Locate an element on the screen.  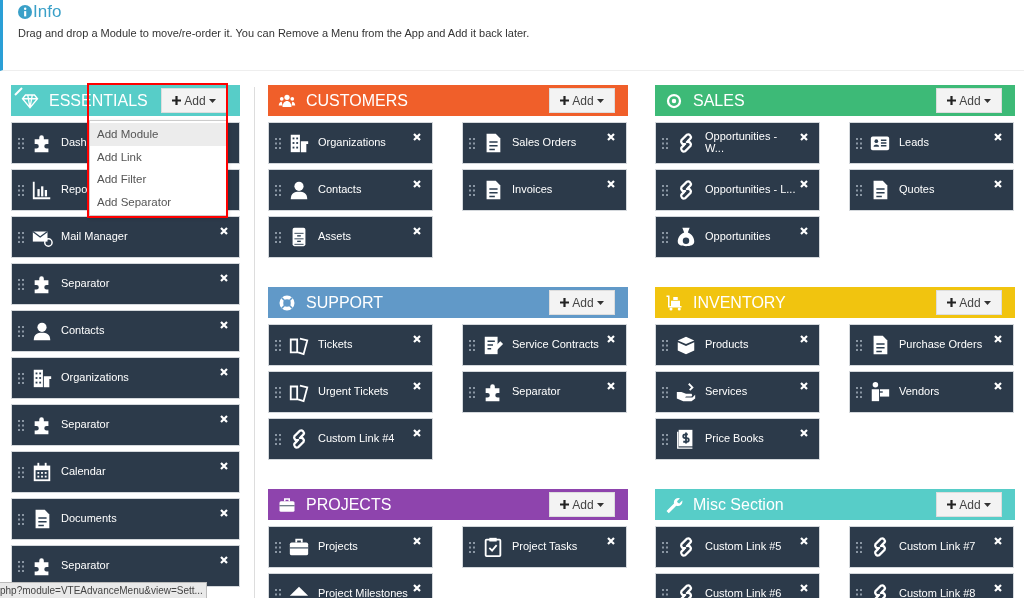
menu-tile: Assets is located at coordinates (350, 237).